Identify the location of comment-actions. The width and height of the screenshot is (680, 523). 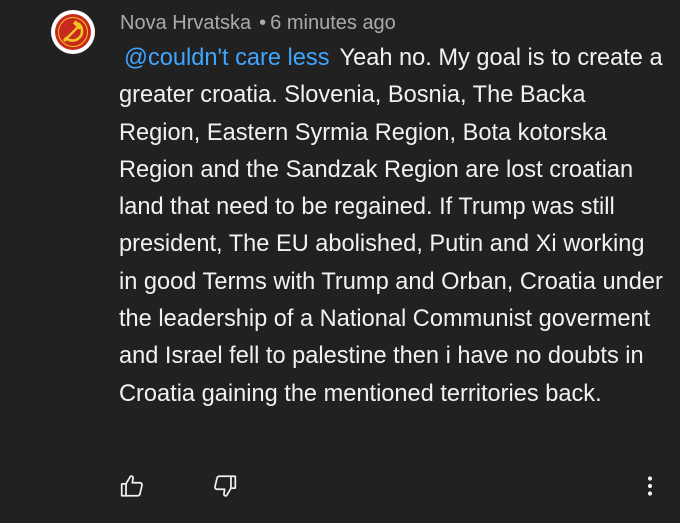
(340, 486).